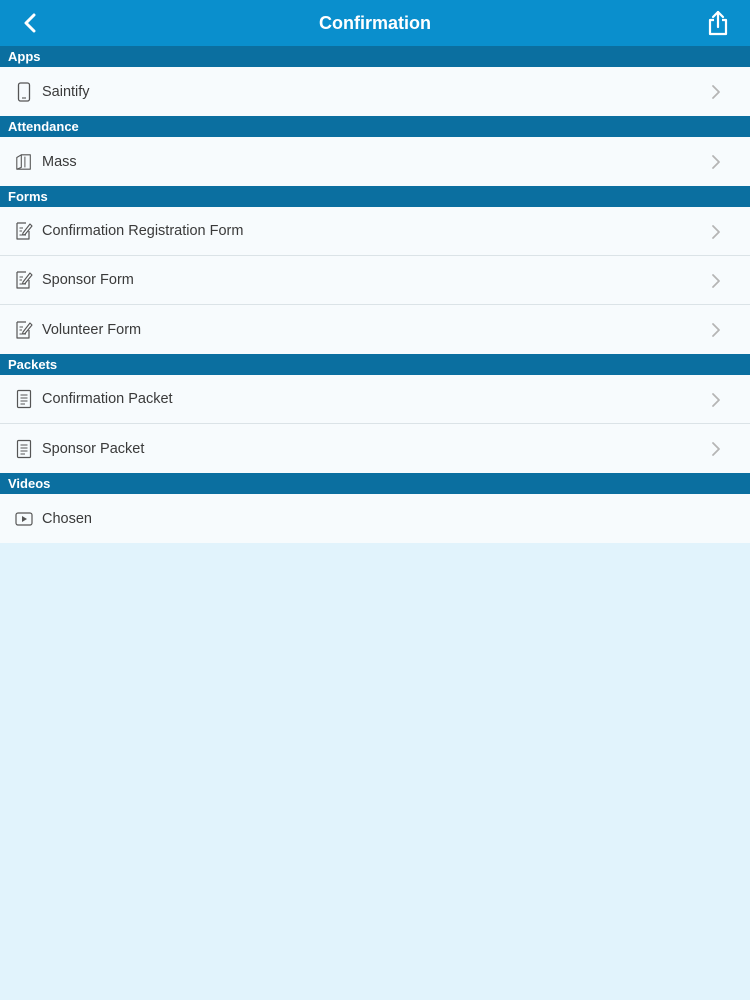 The height and width of the screenshot is (1000, 750). I want to click on share-button, so click(718, 23).